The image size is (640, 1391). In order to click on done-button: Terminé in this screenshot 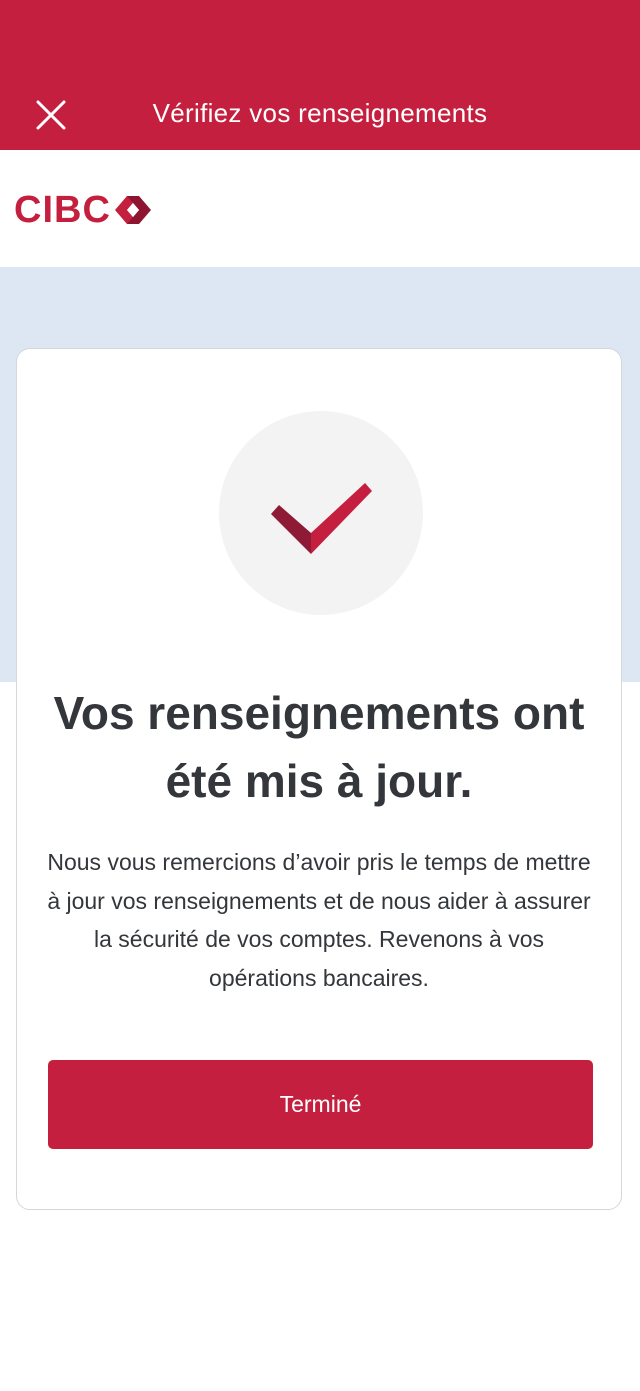, I will do `click(320, 1104)`.